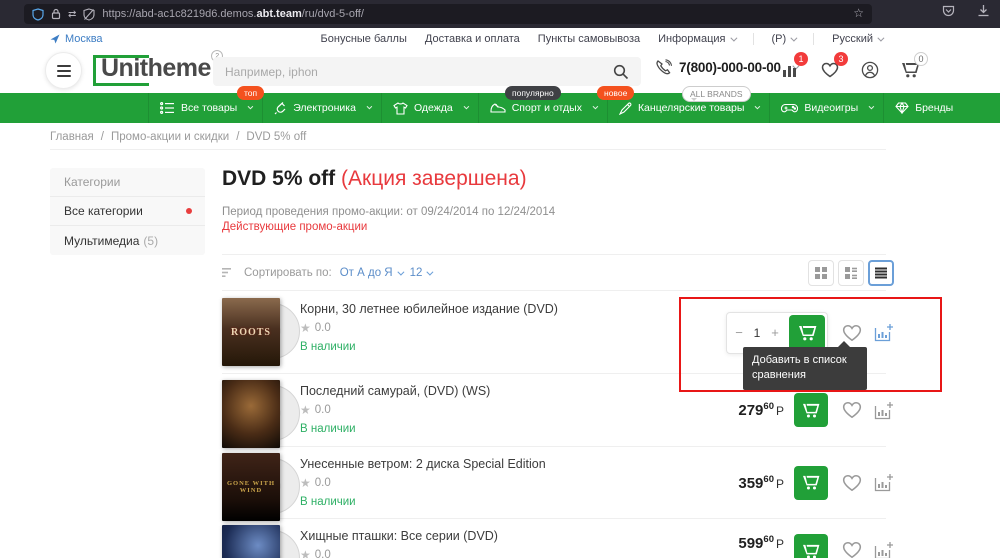 This screenshot has height=558, width=1000. I want to click on sort-label: Сортировать по:, so click(288, 272).